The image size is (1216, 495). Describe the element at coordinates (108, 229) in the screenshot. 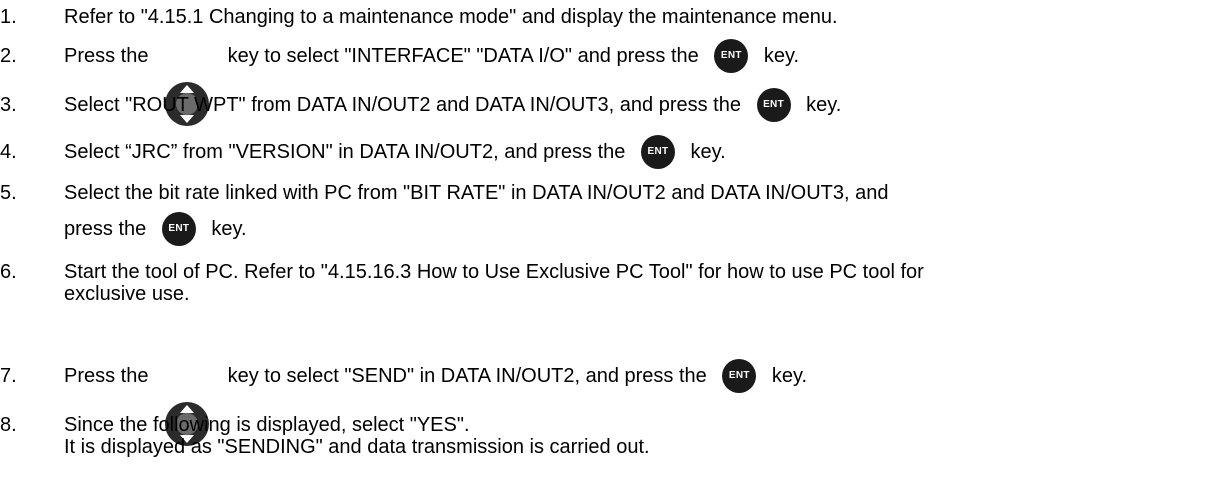

I see `step-text: press the` at that location.